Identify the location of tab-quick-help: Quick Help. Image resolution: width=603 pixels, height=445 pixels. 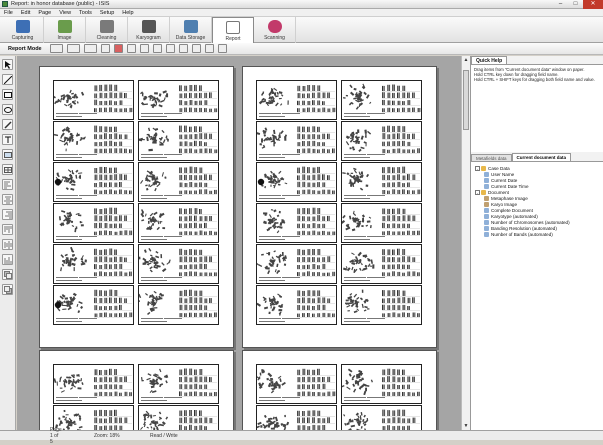
(489, 60).